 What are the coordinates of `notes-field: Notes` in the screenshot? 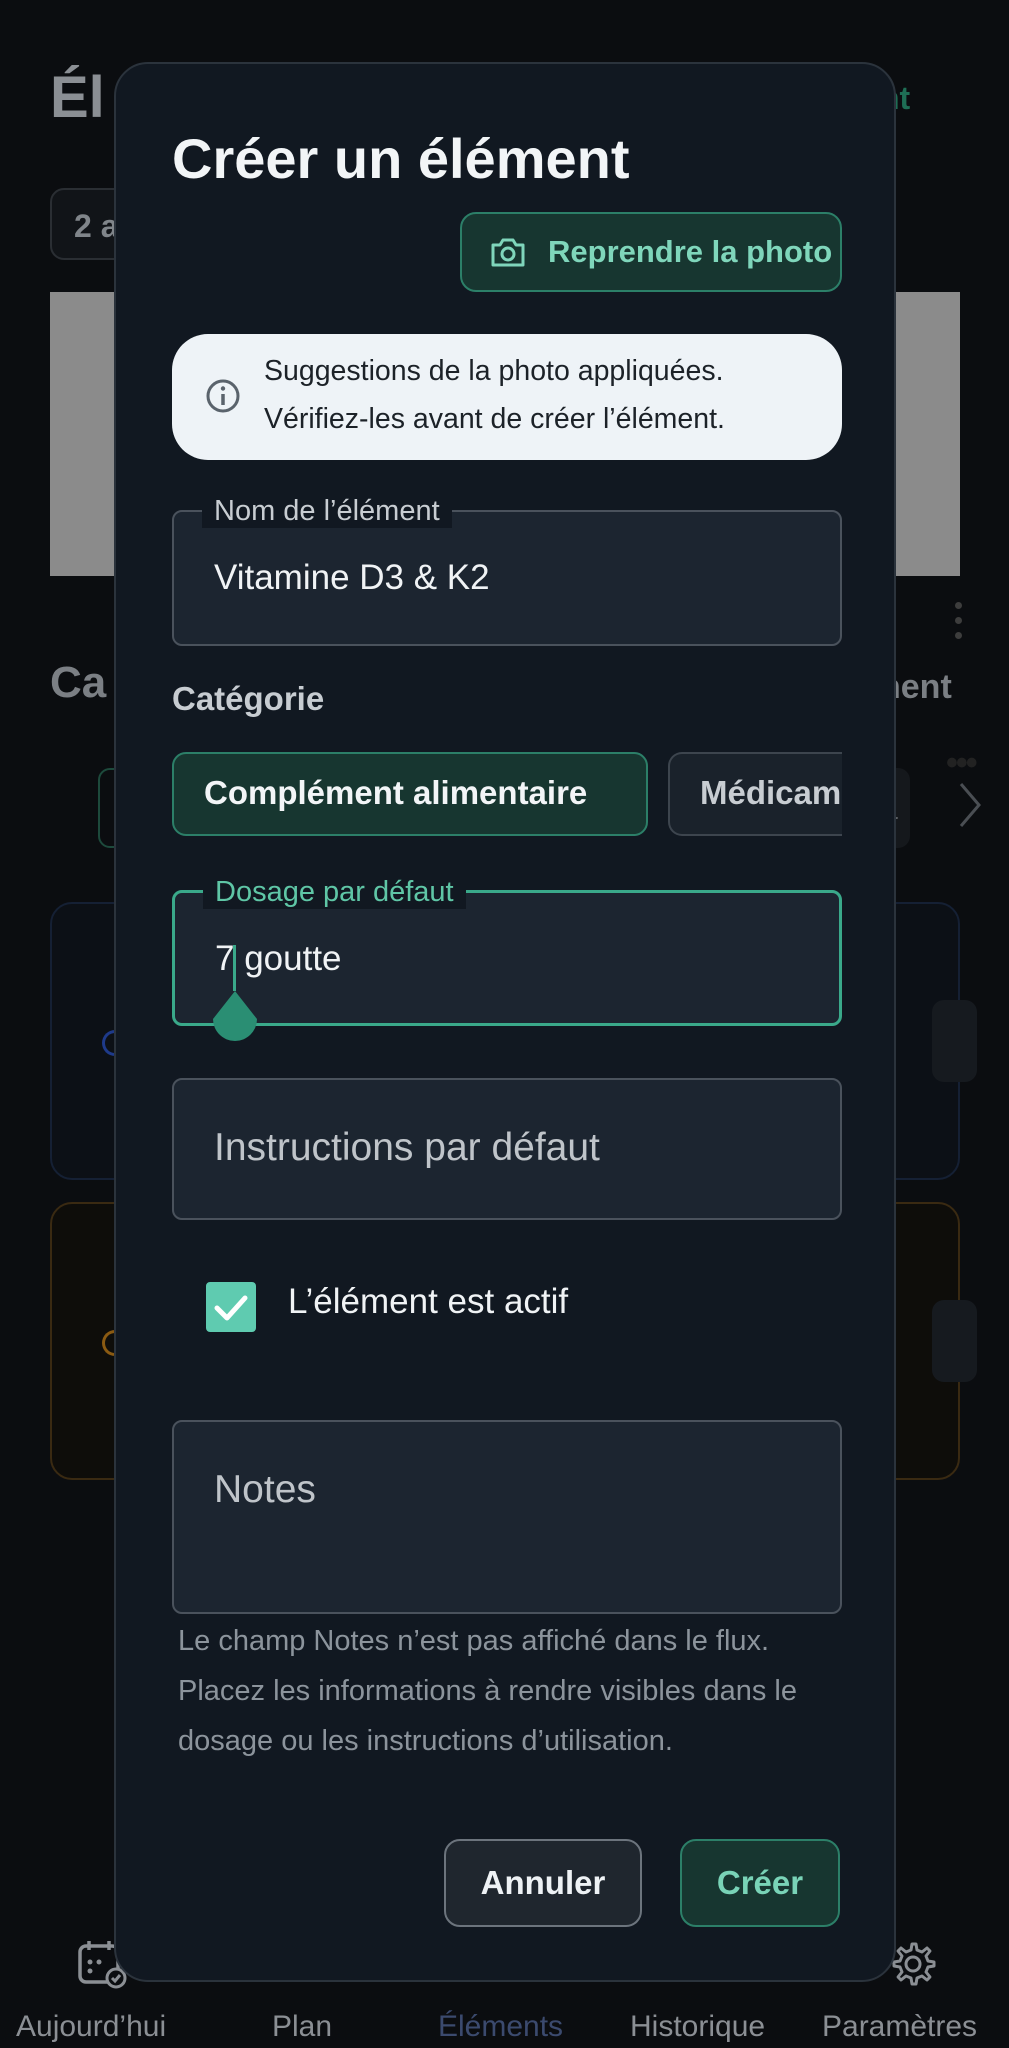 It's located at (507, 1517).